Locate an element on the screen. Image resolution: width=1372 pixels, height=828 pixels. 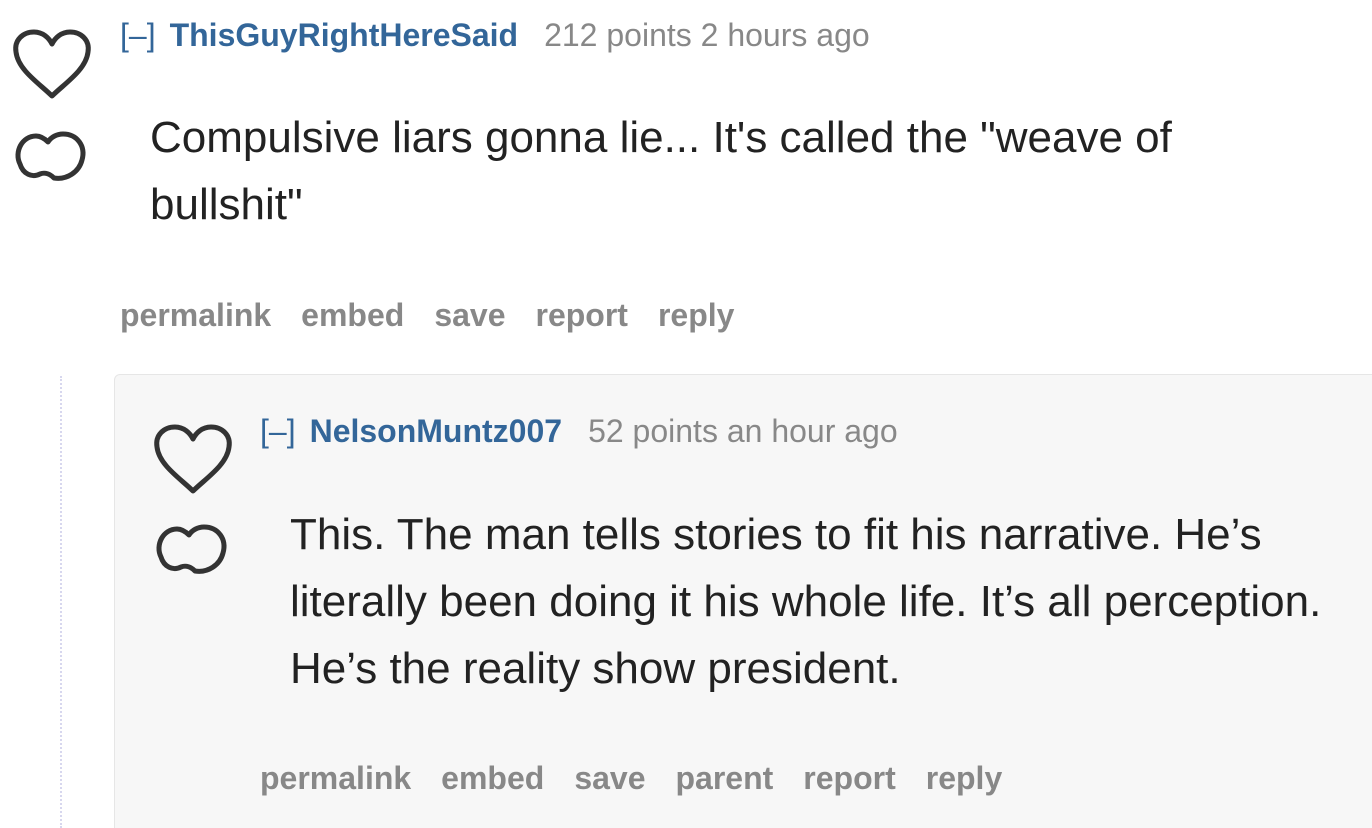
author-link: ThisGuyRightHereSaid is located at coordinates (344, 35).